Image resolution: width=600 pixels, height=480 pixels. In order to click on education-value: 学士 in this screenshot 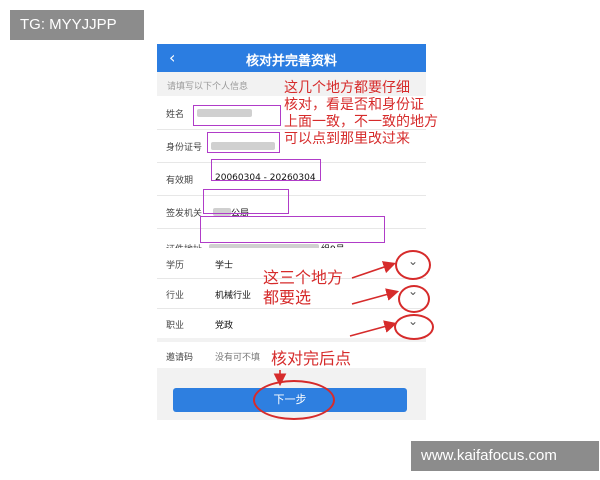, I will do `click(224, 266)`.